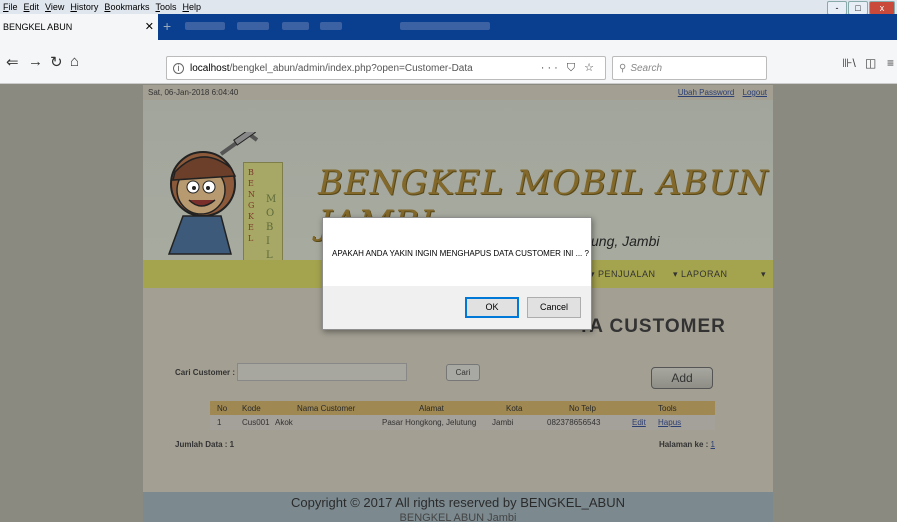  What do you see at coordinates (84, 7) in the screenshot?
I see `menu-history: History` at bounding box center [84, 7].